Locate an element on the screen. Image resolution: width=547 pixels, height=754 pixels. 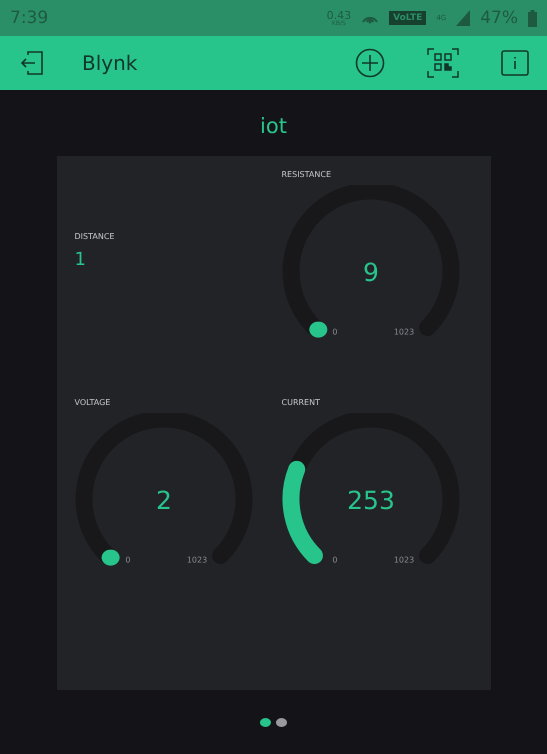
logout-button is located at coordinates (32, 63).